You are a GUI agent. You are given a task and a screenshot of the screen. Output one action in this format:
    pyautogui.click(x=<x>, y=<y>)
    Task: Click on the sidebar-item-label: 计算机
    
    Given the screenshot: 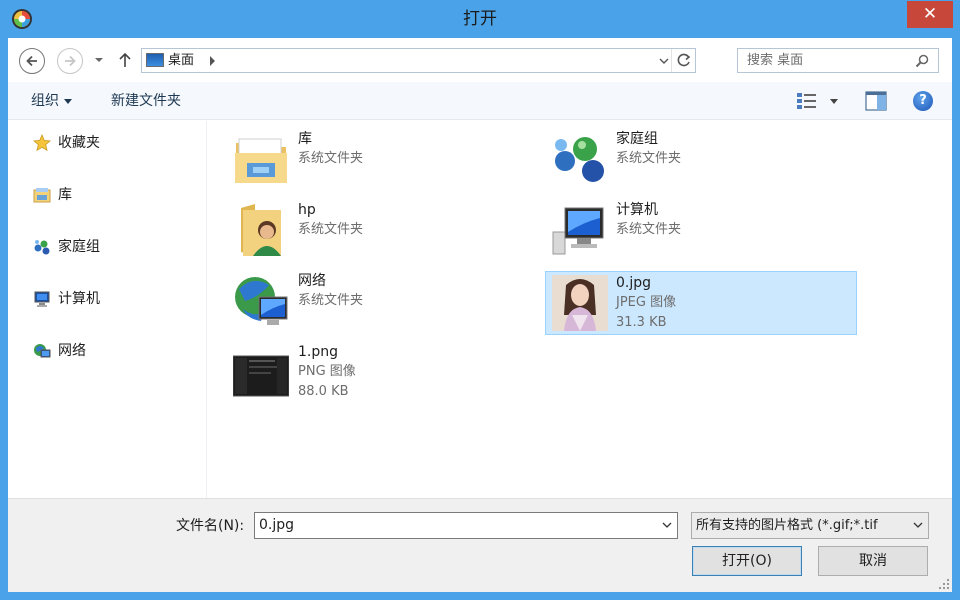 What is the action you would take?
    pyautogui.click(x=79, y=299)
    